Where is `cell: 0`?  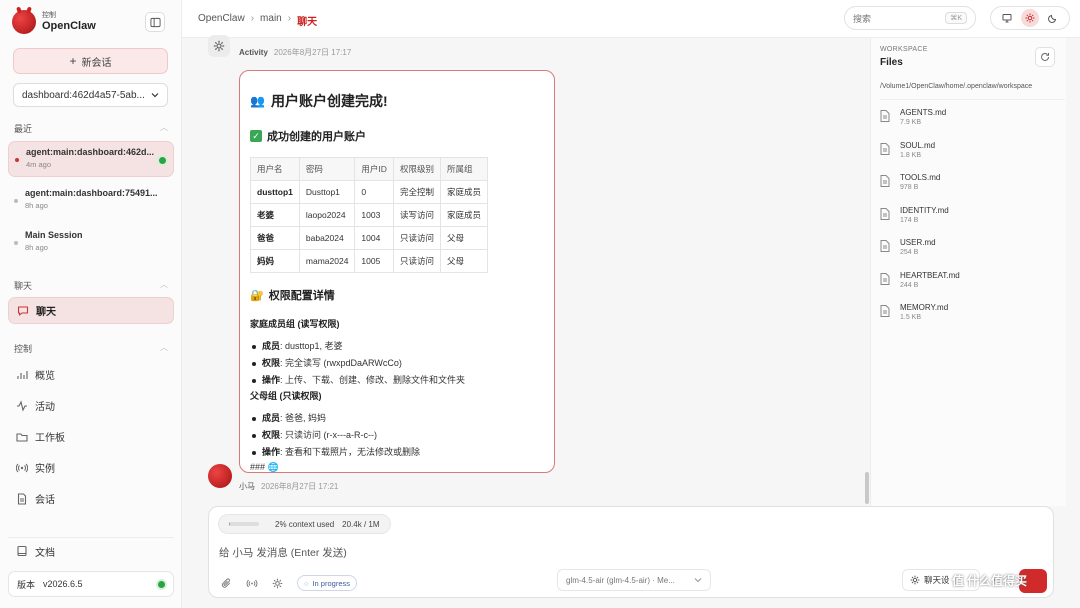 cell: 0 is located at coordinates (374, 192).